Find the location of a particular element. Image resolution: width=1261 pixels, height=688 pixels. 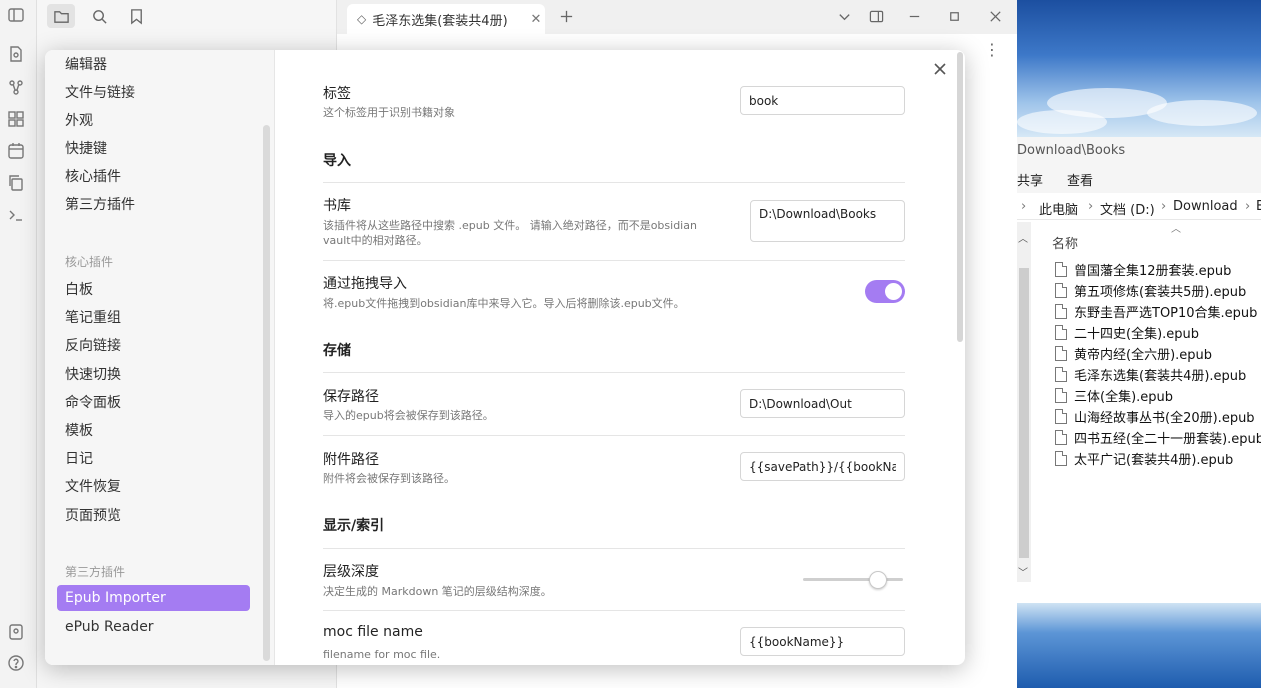

file-open-icon is located at coordinates (16, 54).